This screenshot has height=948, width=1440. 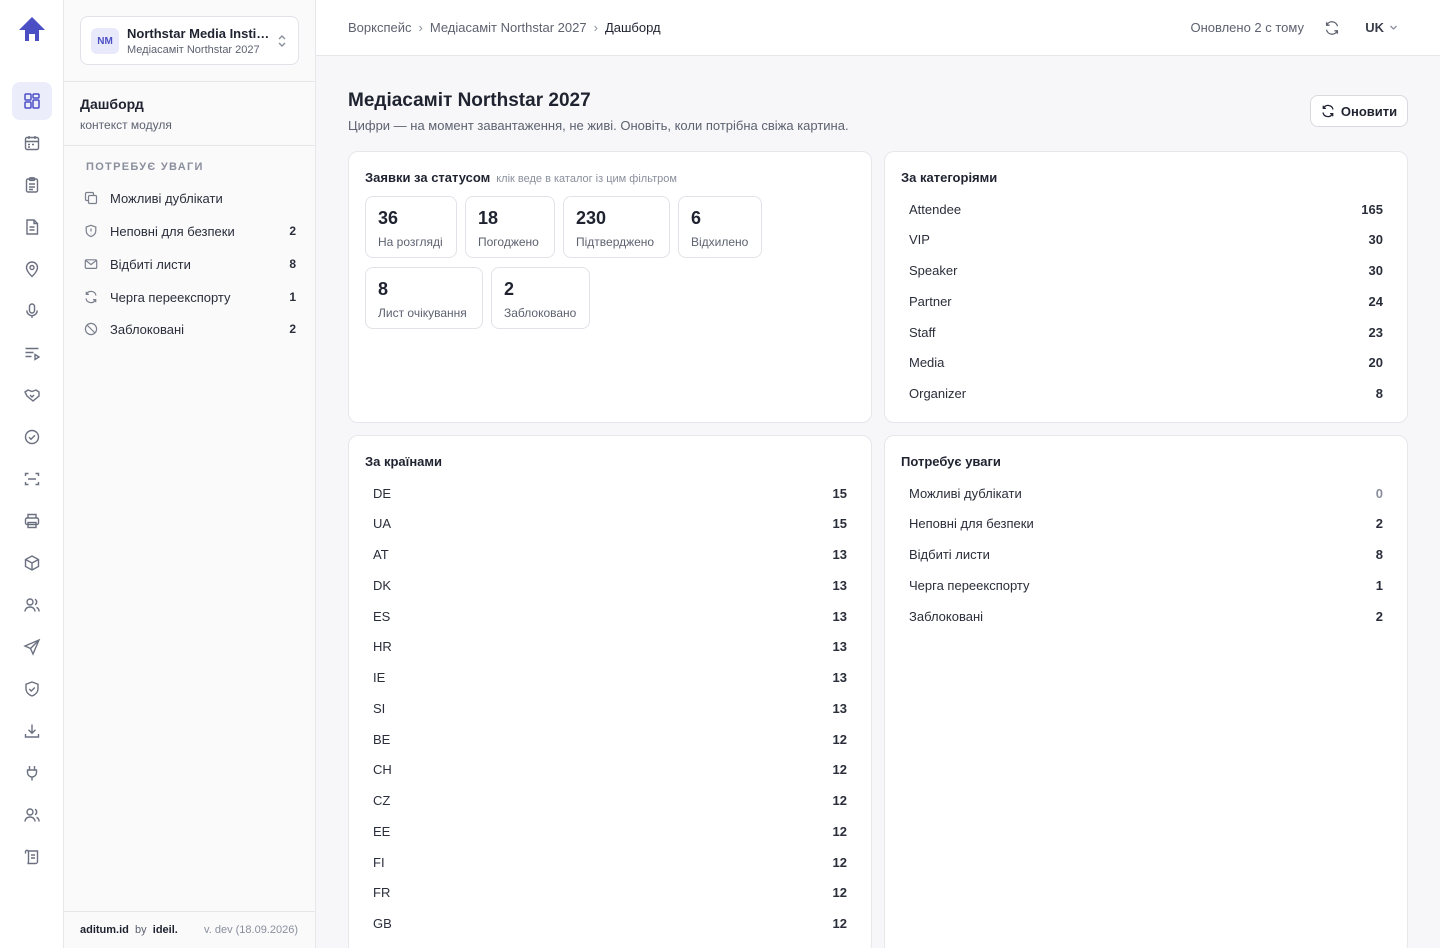 I want to click on row-label: Attendee, so click(x=935, y=209).